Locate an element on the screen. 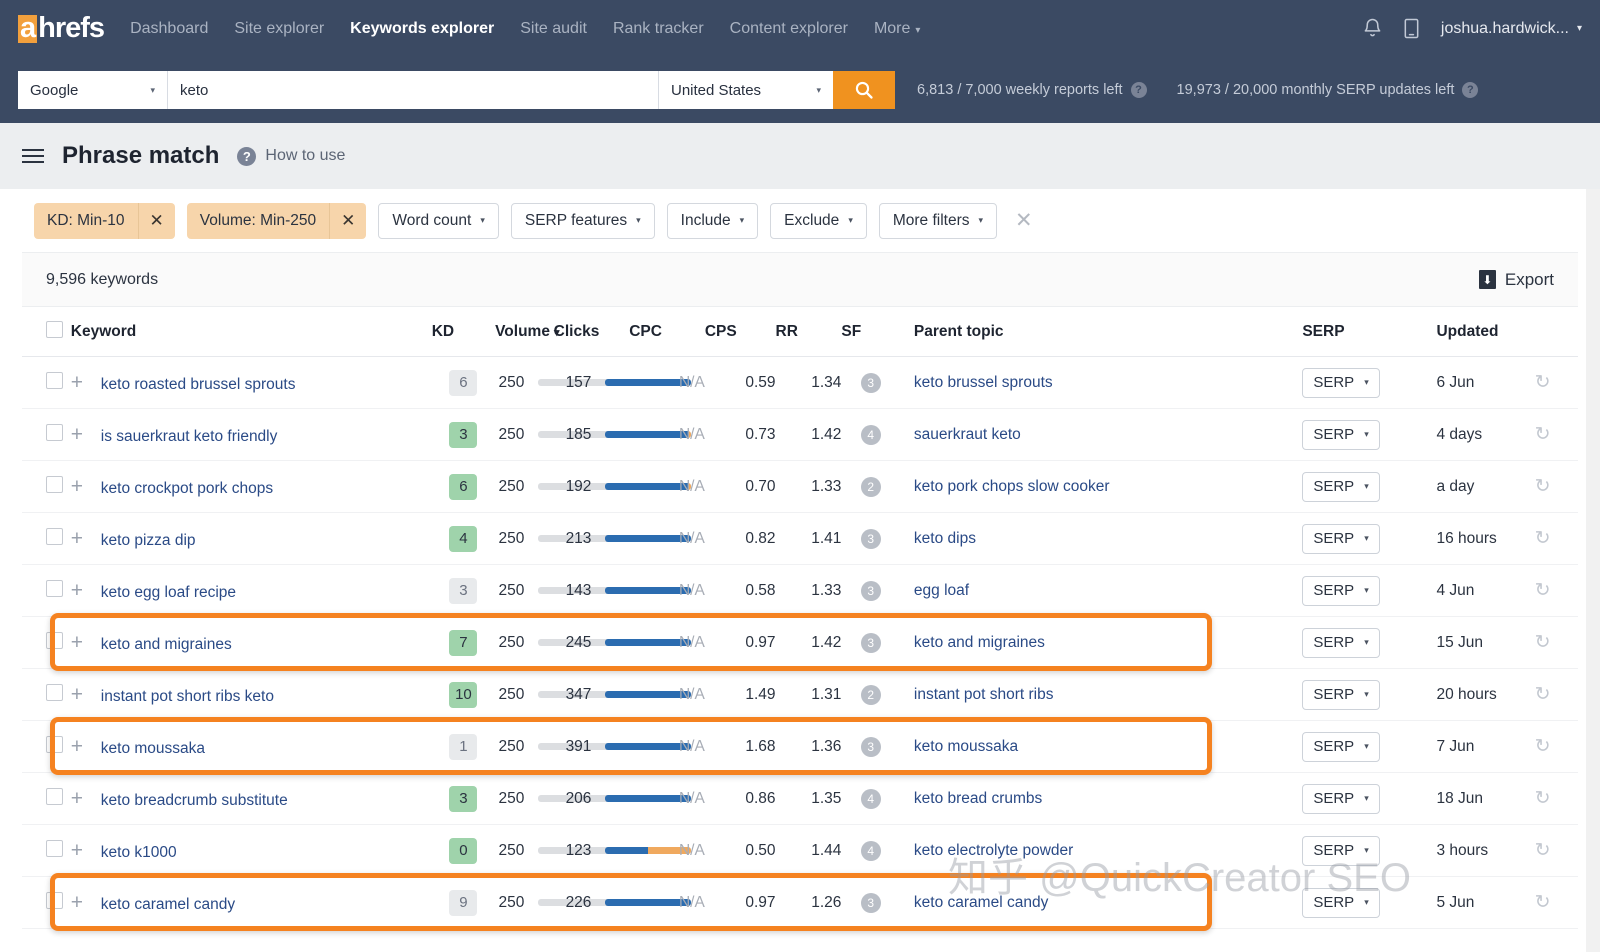  keyword-link: keto and migraines is located at coordinates (166, 644).